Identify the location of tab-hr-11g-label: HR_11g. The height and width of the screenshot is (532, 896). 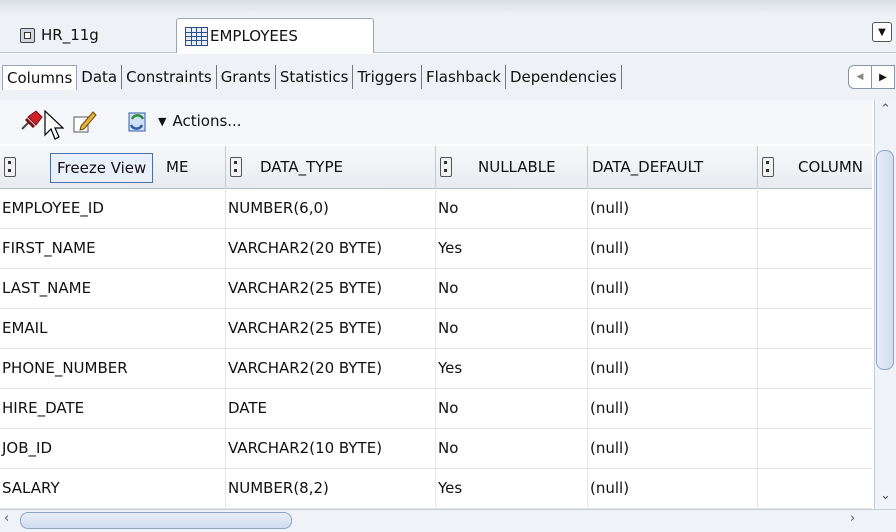
(70, 35).